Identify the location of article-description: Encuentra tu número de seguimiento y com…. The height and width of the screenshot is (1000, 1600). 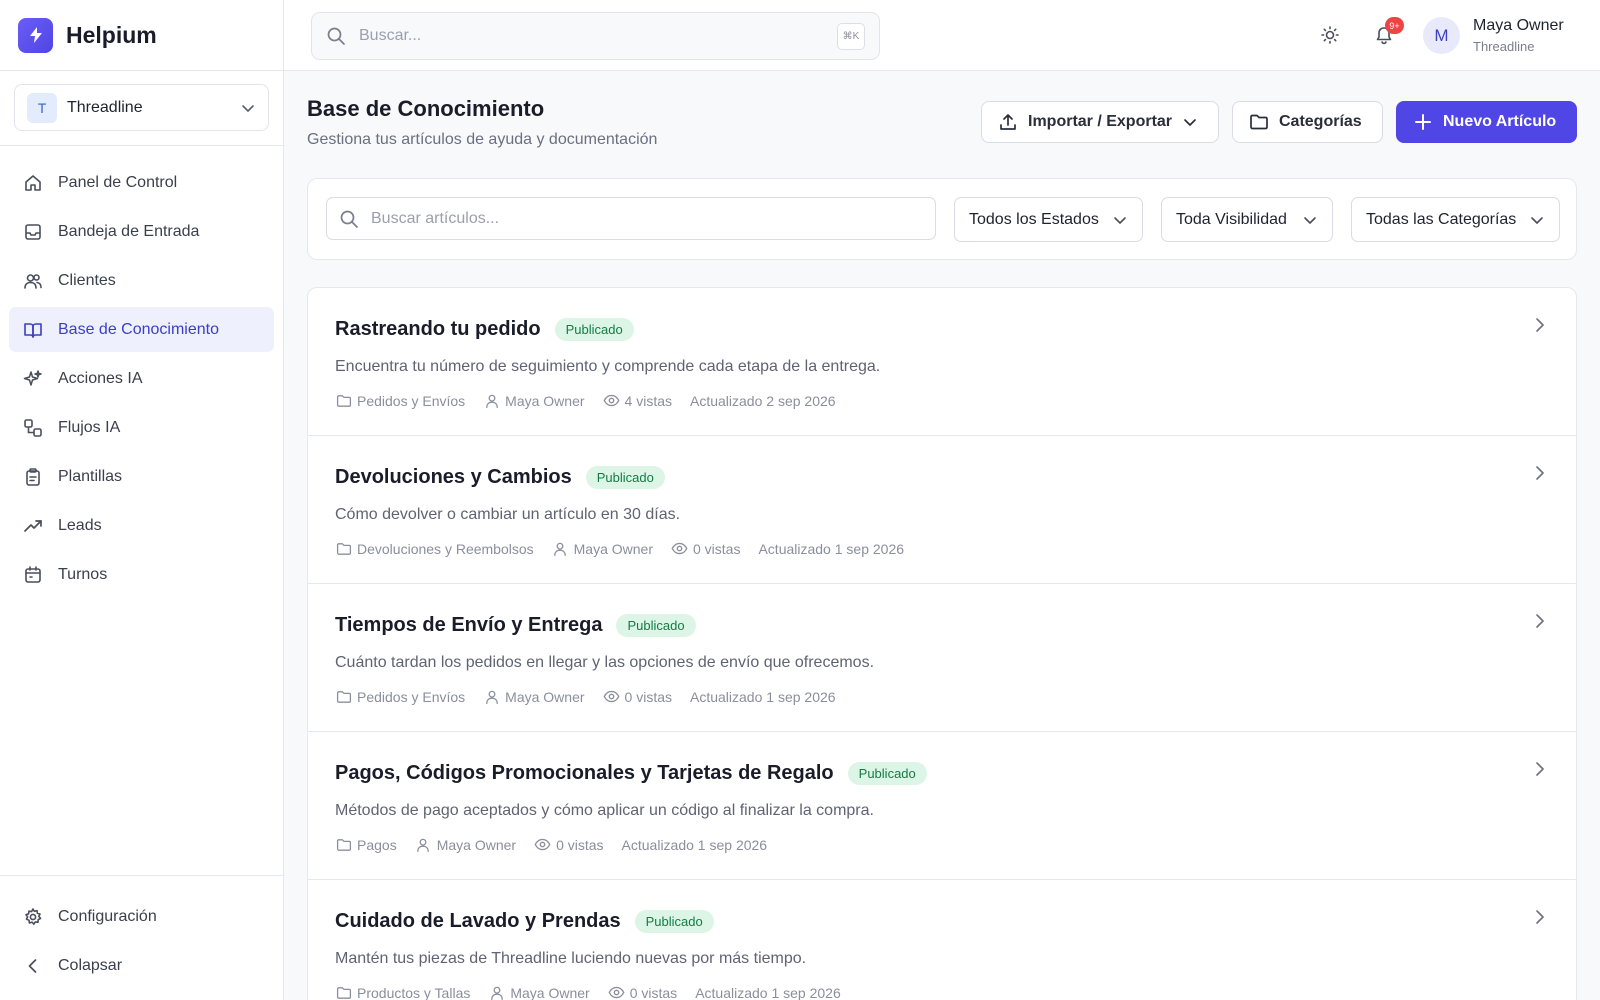
(608, 366).